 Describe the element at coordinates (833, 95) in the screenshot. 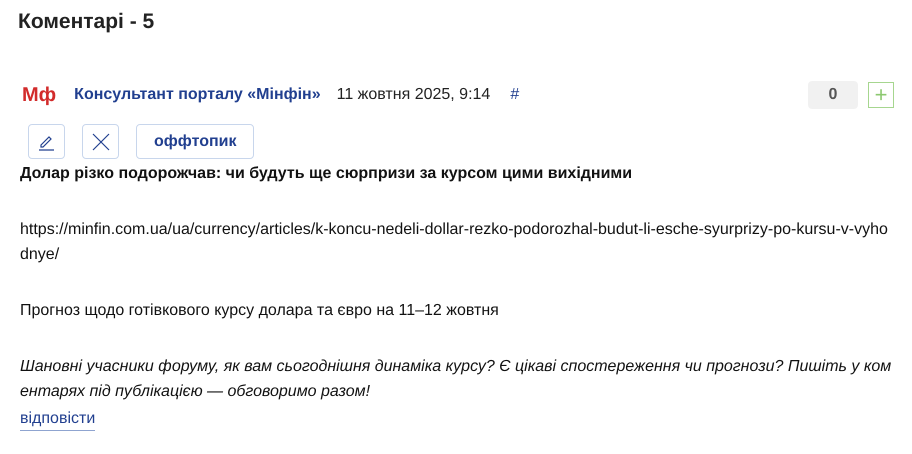

I see `vote-count: 0` at that location.